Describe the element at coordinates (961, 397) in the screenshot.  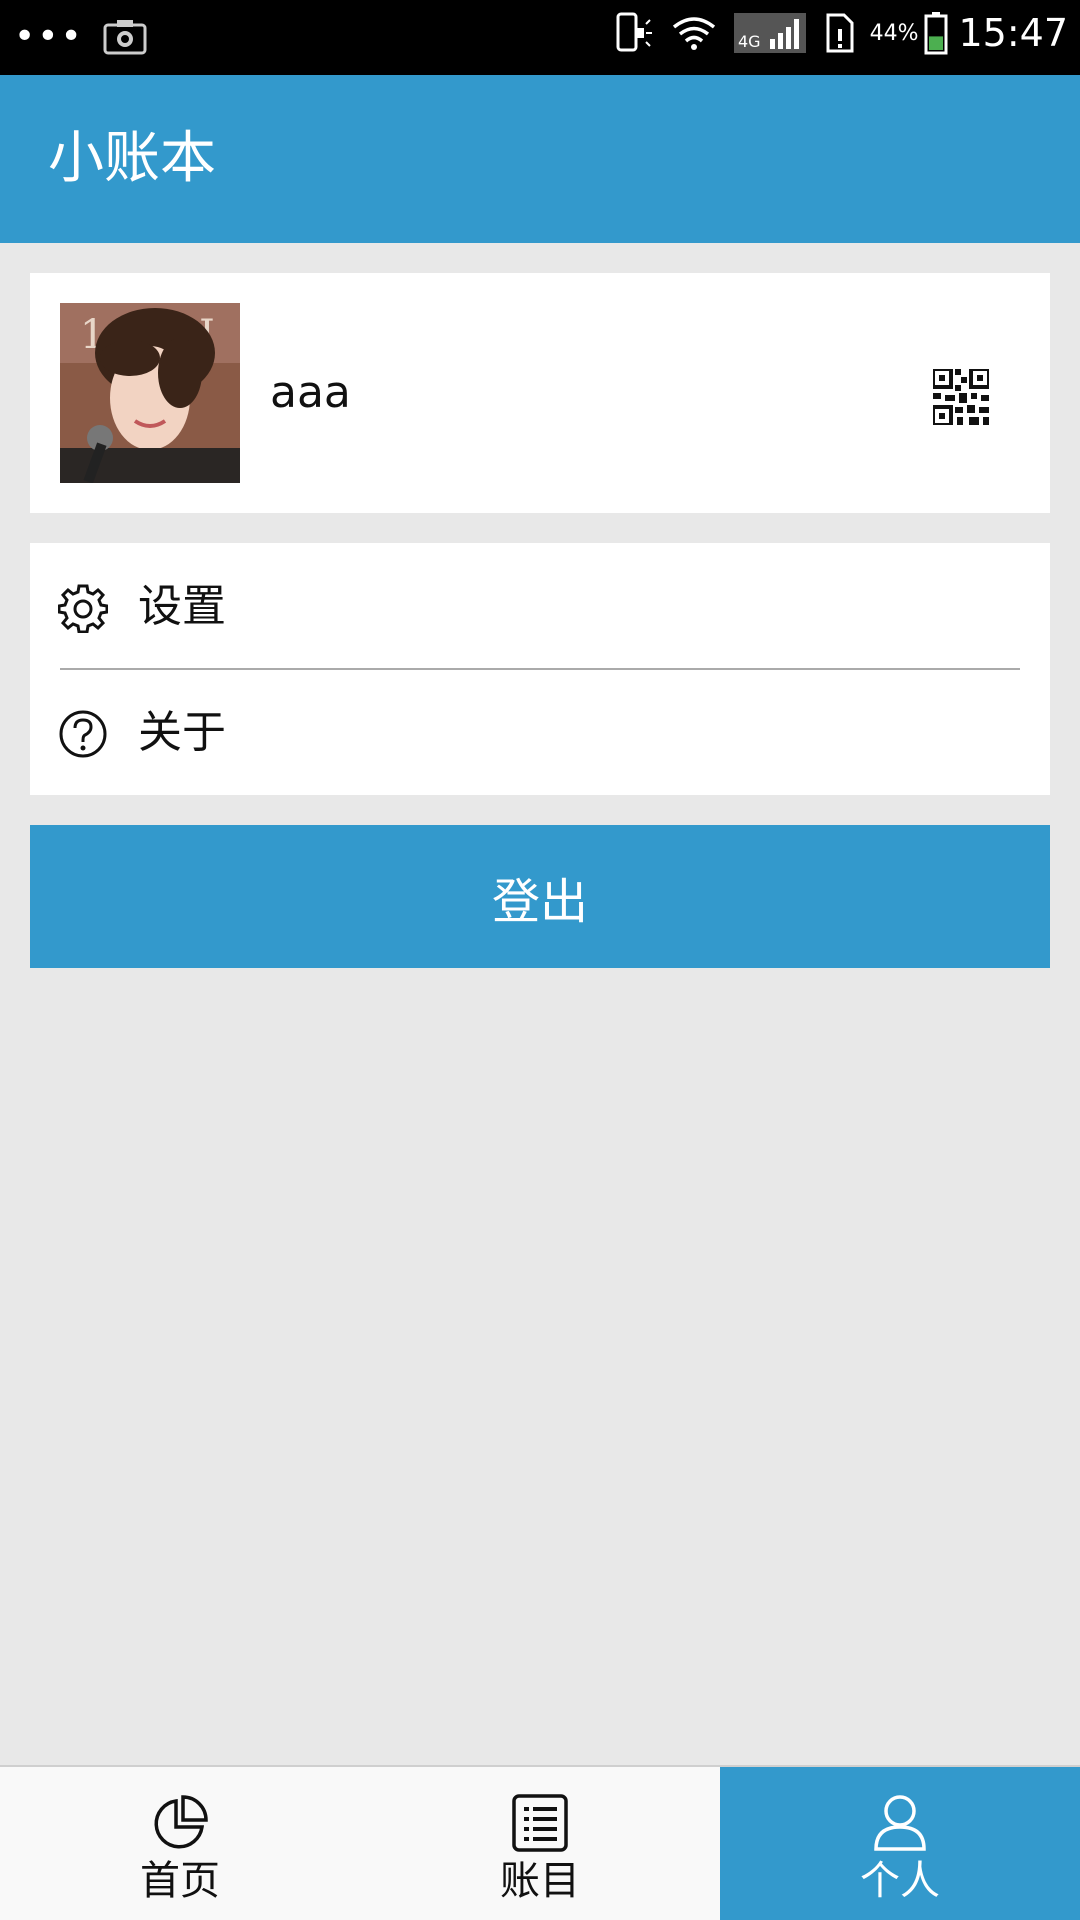
I see `qr-code-icon` at that location.